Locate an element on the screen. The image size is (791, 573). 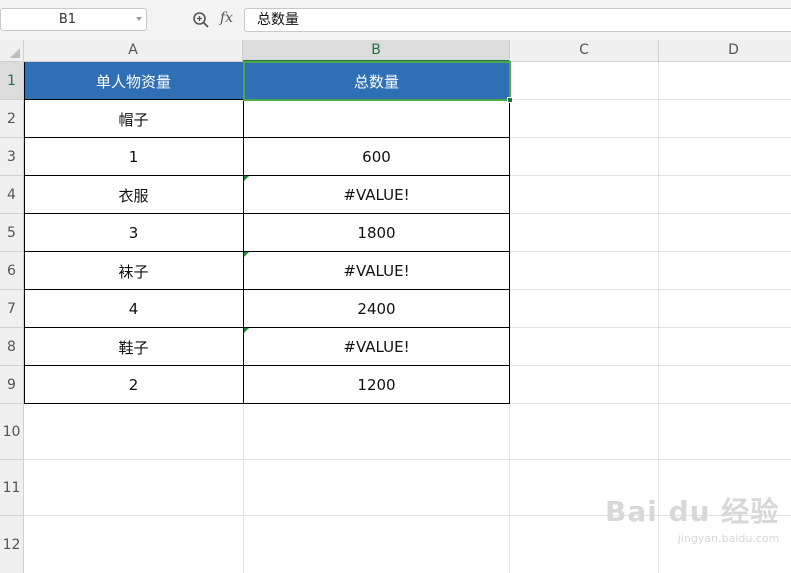
select-all-icon is located at coordinates (15, 53).